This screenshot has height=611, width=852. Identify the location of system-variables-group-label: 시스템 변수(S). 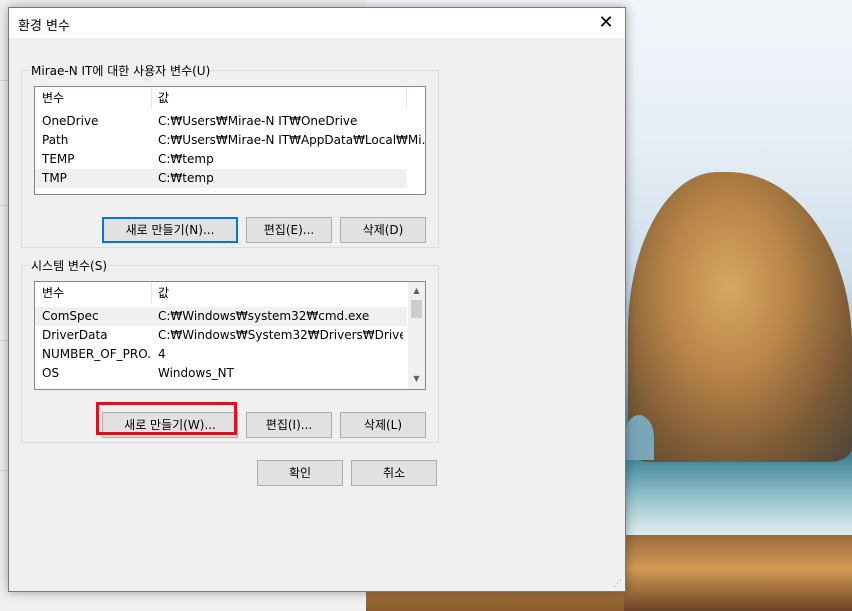
(69, 265).